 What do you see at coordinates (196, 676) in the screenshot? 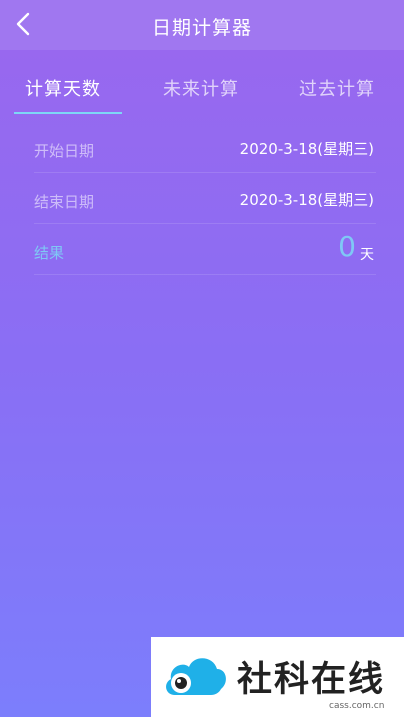
I see `cloud-logo-icon` at bounding box center [196, 676].